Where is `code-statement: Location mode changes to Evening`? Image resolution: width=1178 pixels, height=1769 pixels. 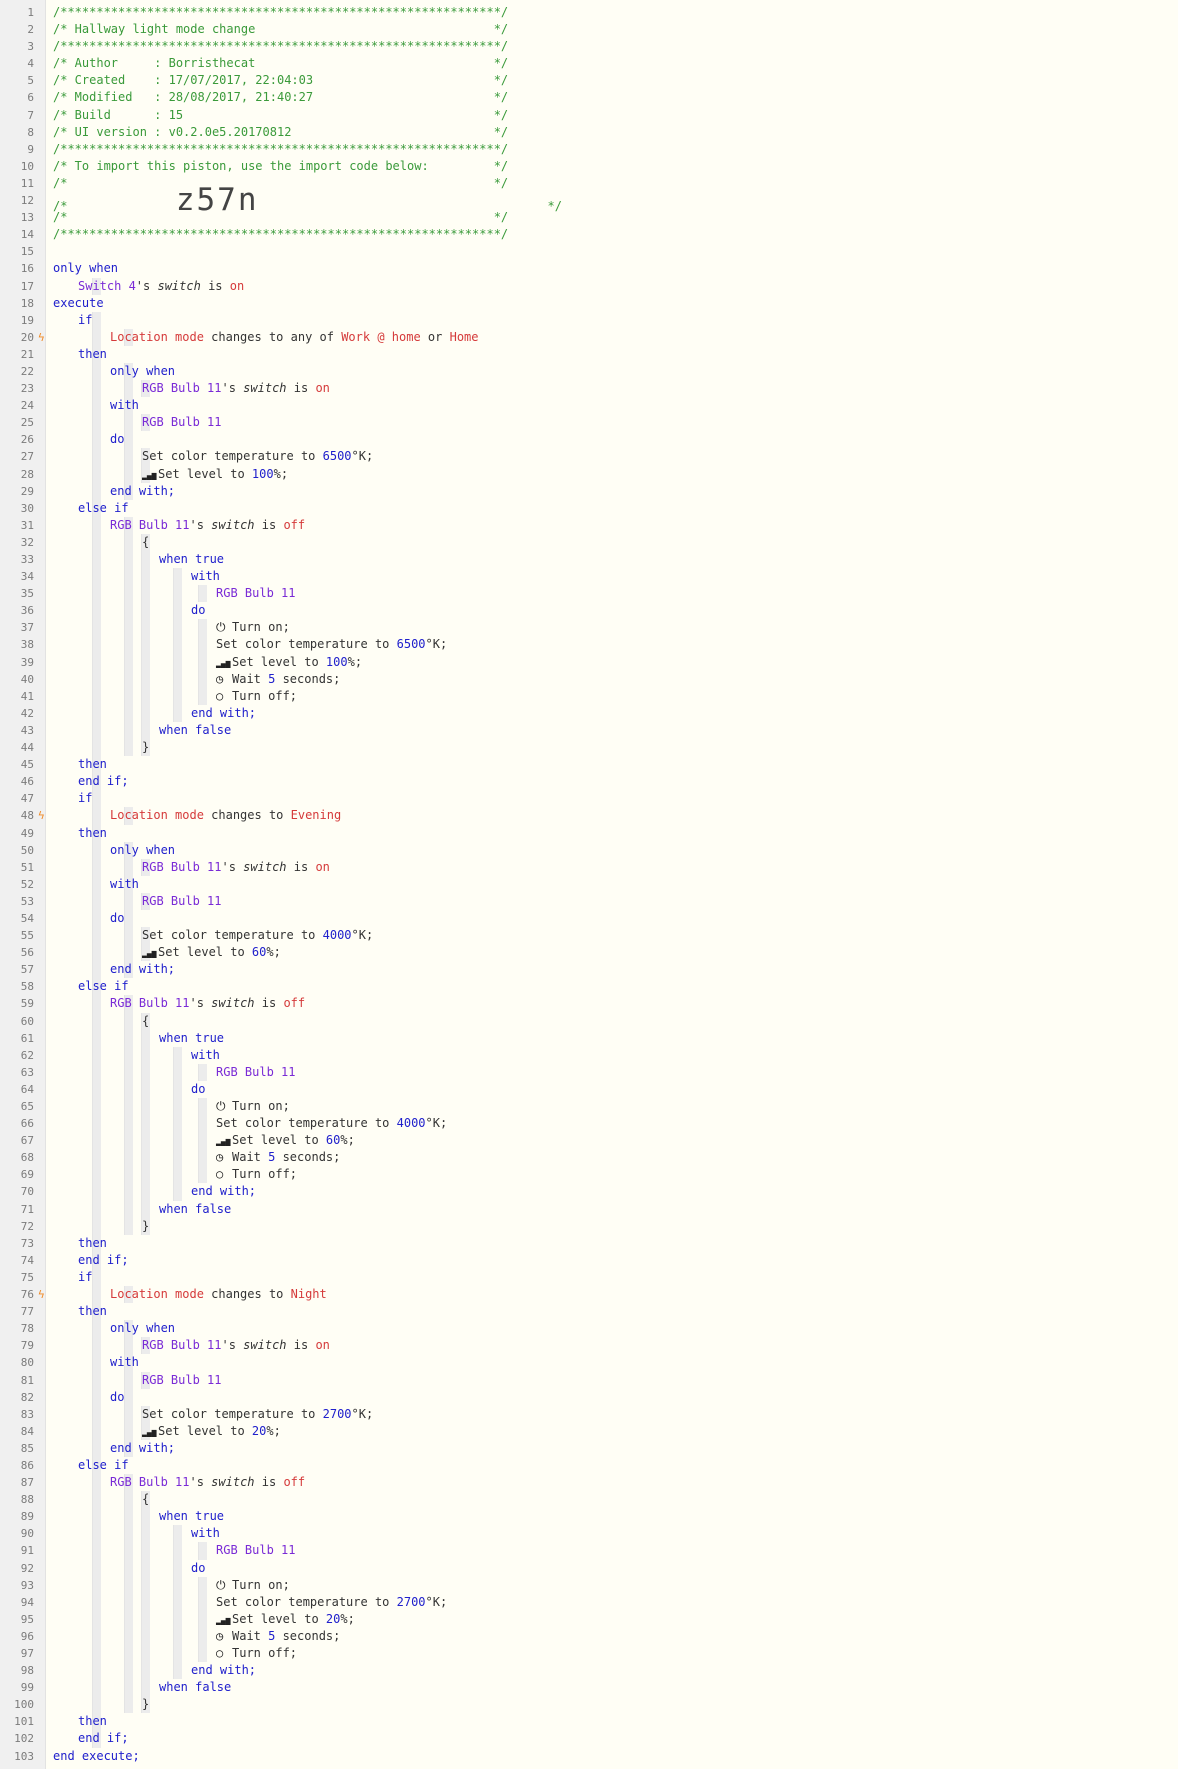 code-statement: Location mode changes to Evening is located at coordinates (225, 815).